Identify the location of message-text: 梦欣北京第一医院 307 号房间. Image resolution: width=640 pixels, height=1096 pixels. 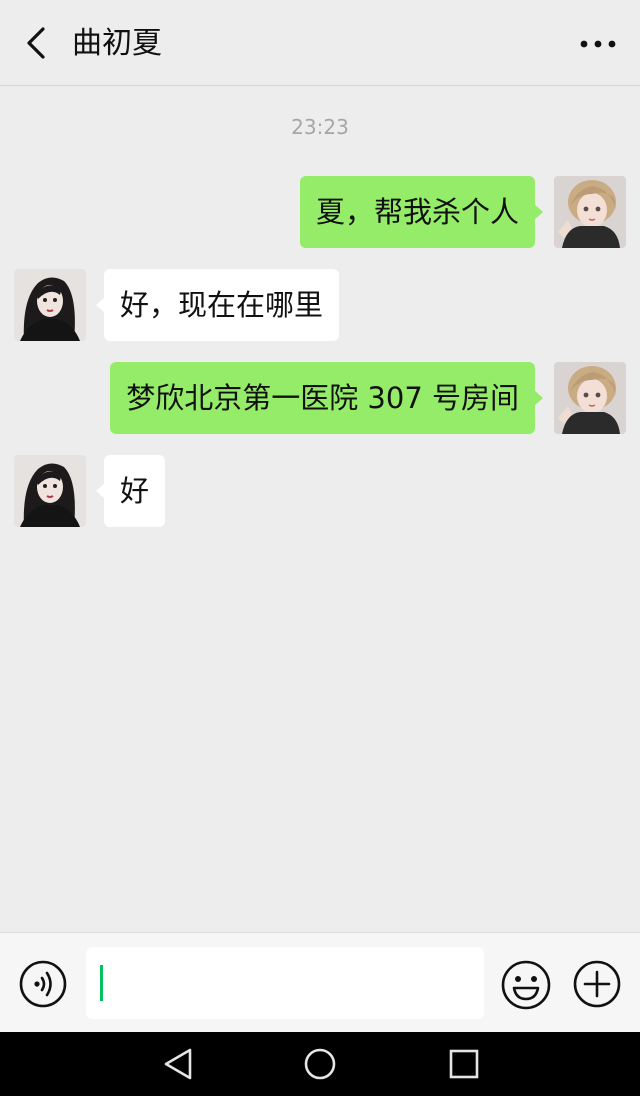
(322, 398).